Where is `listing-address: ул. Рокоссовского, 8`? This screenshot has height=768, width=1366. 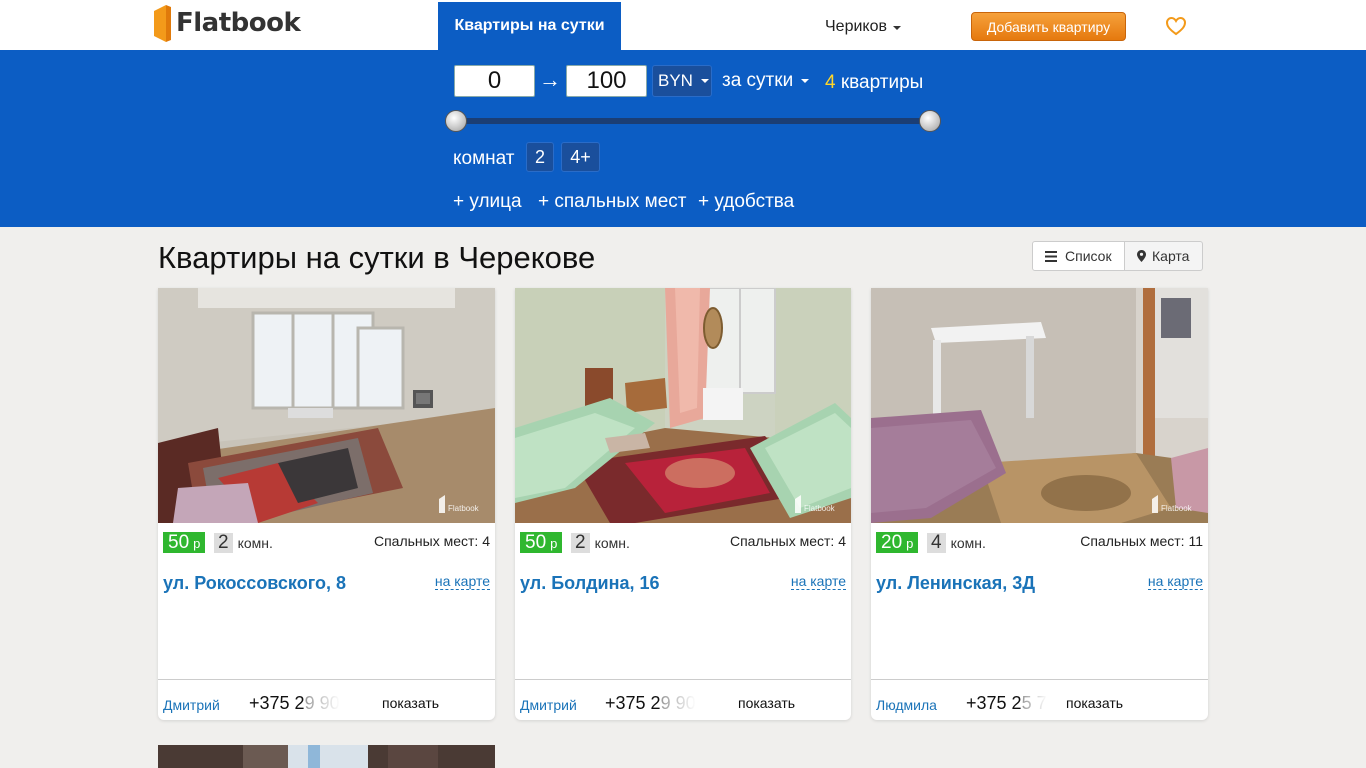
listing-address: ул. Рокоссовского, 8 is located at coordinates (254, 583).